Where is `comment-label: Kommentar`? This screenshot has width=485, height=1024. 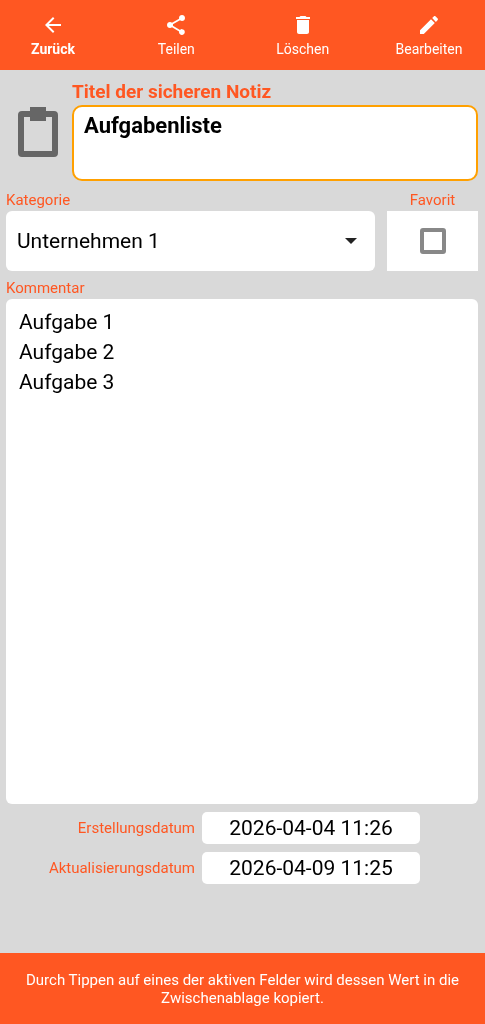 comment-label: Kommentar is located at coordinates (46, 288).